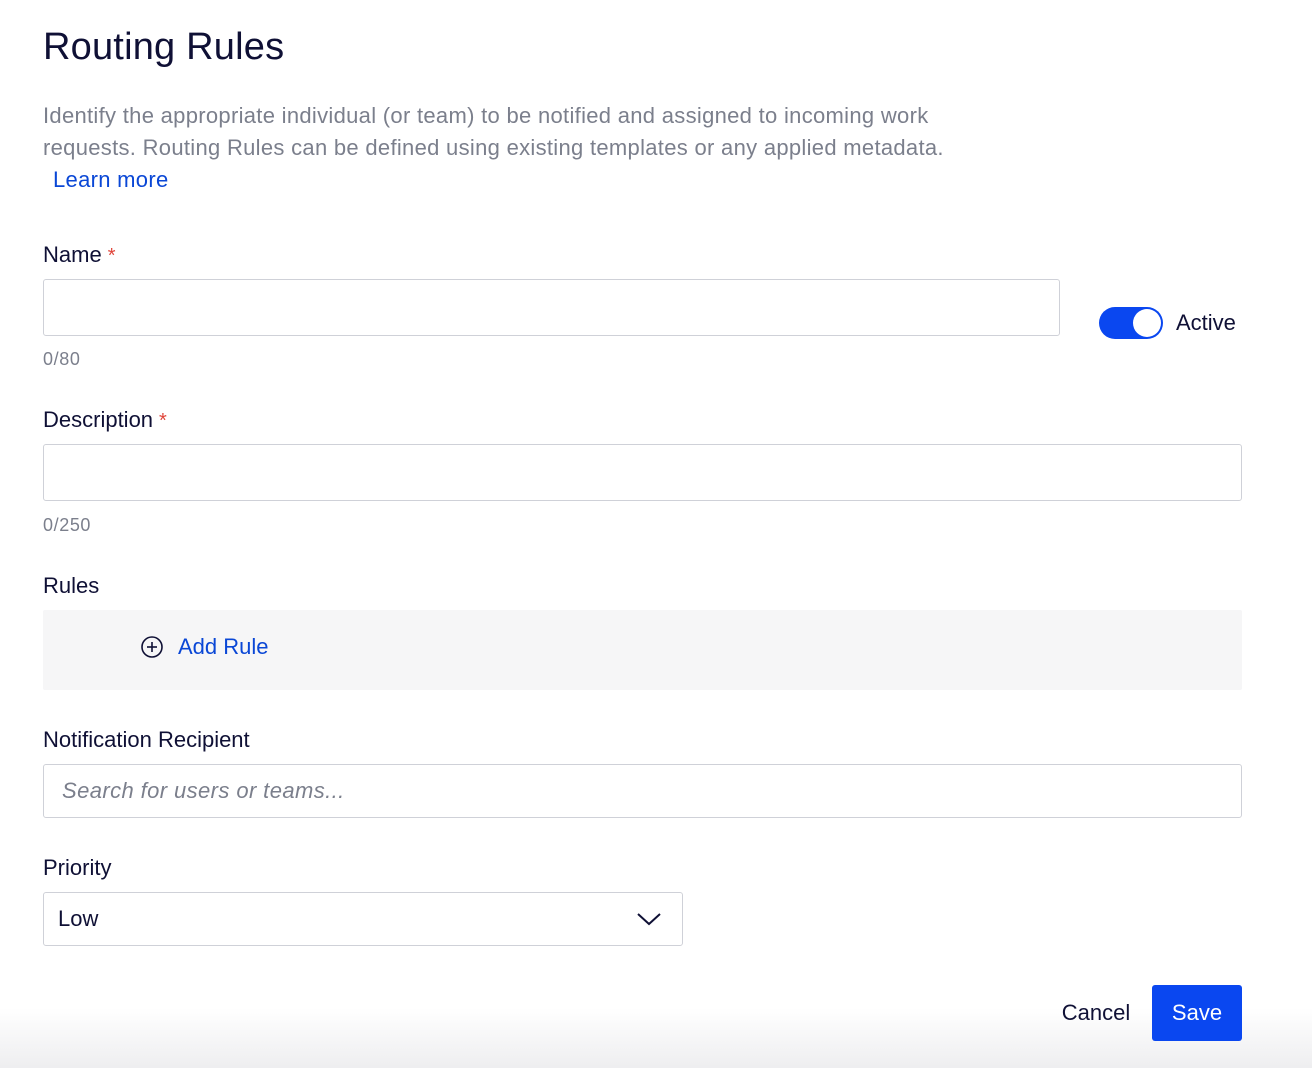 This screenshot has width=1312, height=1068. I want to click on learn-more-link: Learn more, so click(111, 179).